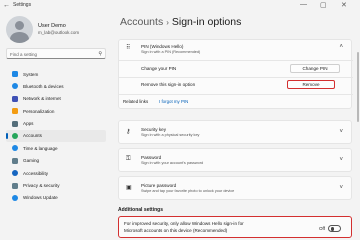  Describe the element at coordinates (42, 99) in the screenshot. I see `sidebar-item-label: Network & internet` at that location.